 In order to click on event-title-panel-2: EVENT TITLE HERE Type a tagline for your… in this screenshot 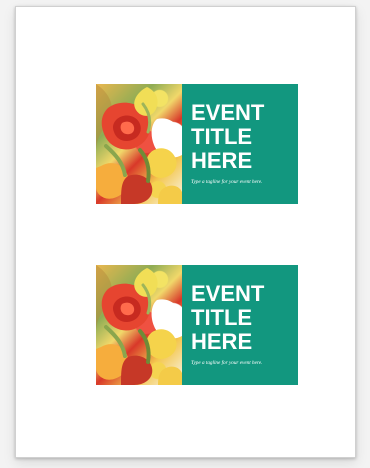, I will do `click(240, 325)`.